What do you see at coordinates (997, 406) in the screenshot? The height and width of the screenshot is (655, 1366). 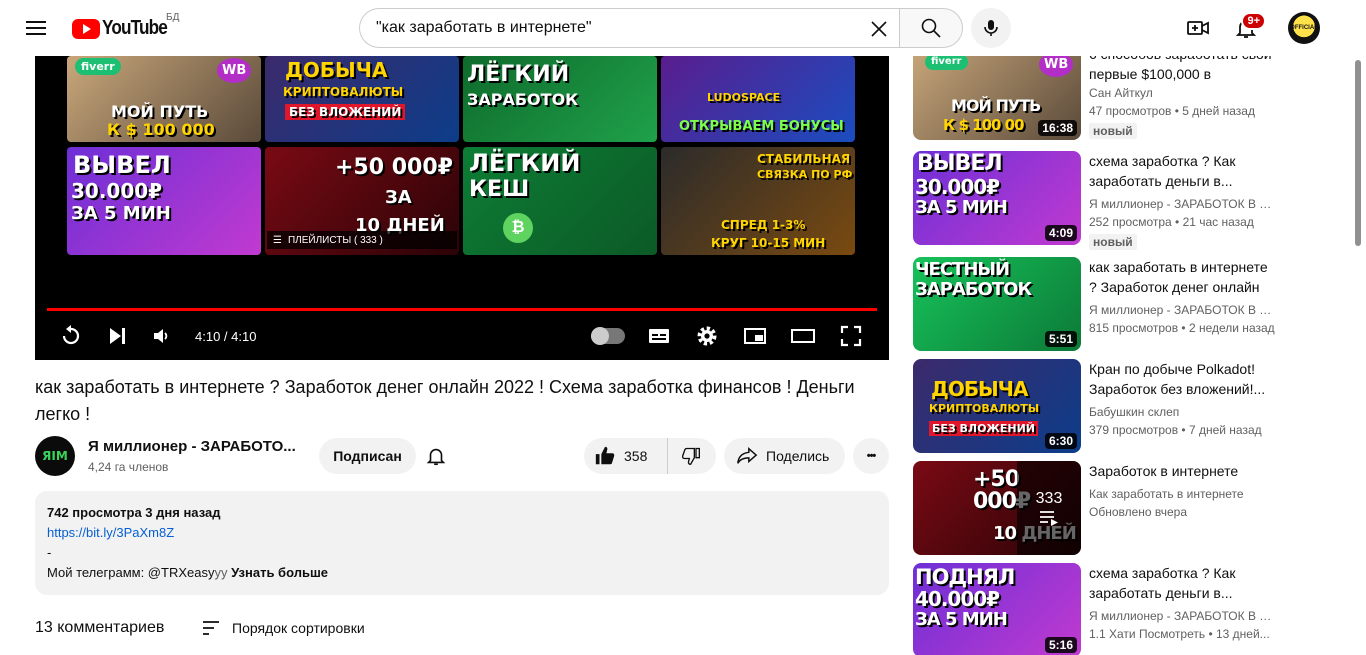 I see `video-thumbnail: ДОБЫЧА КРИПТОВАЛЮТЫ БЕЗ ВЛОЖЕНИЙ 6:30` at bounding box center [997, 406].